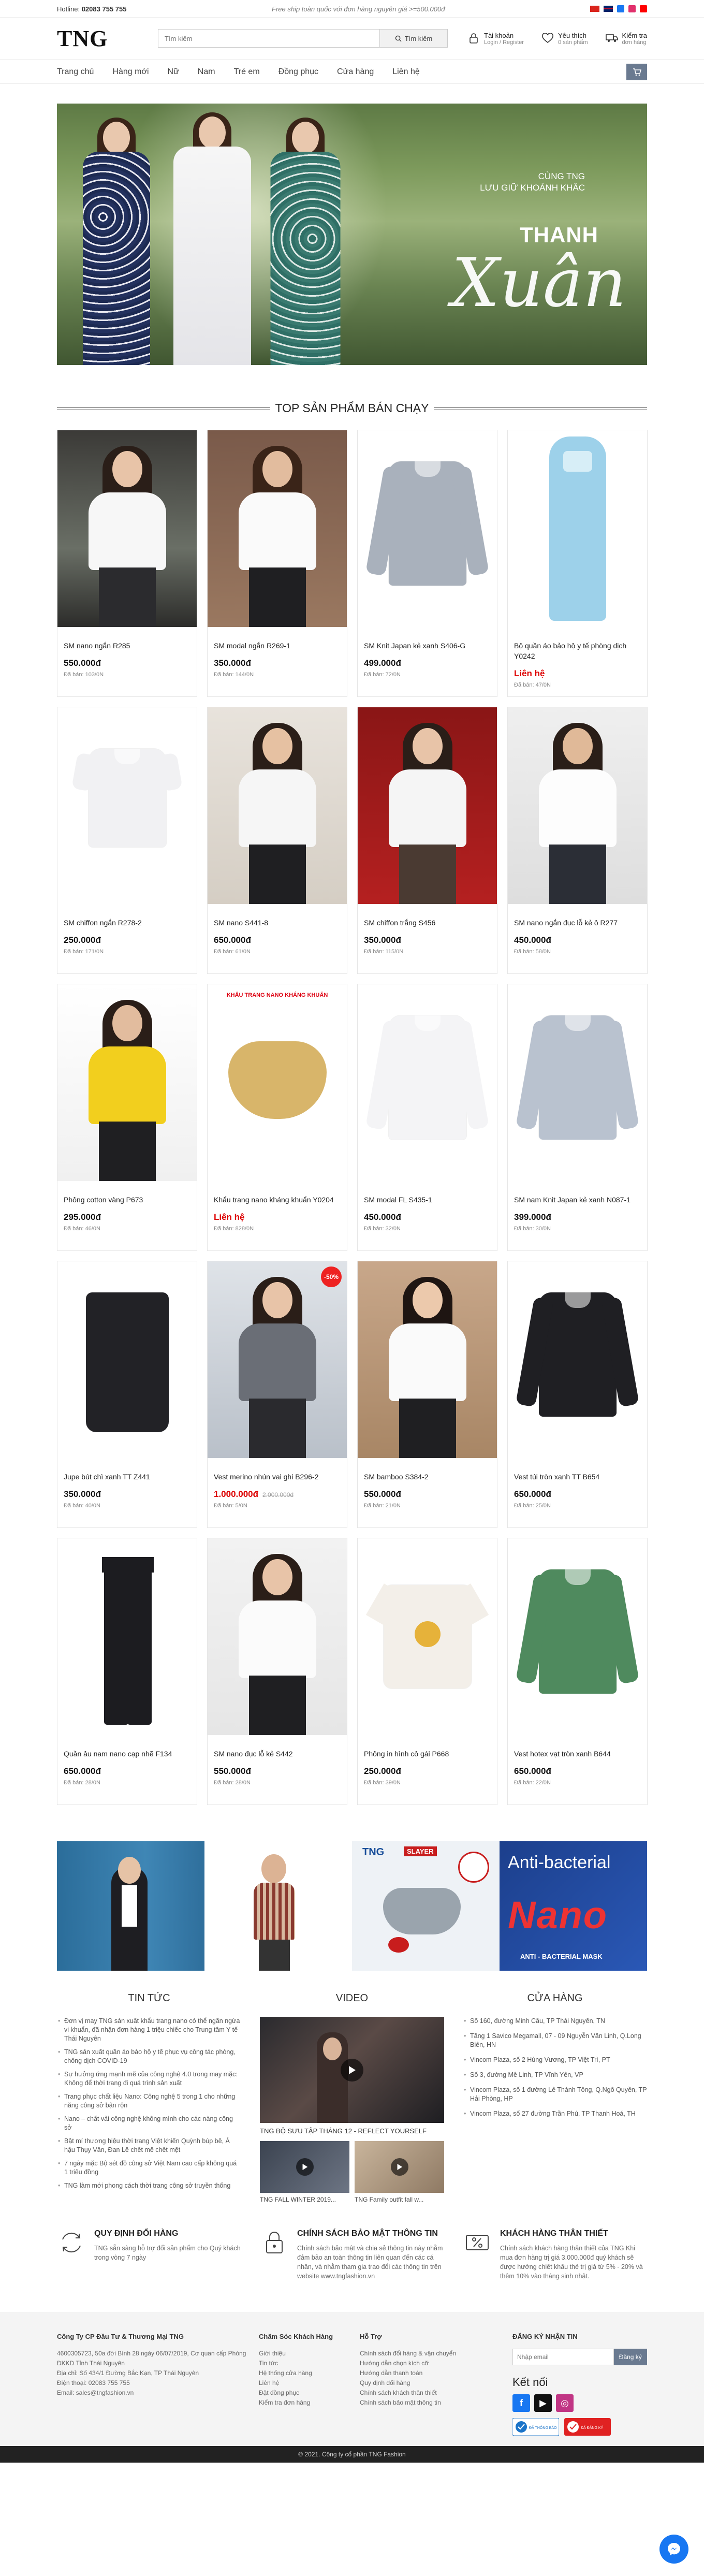 The width and height of the screenshot is (704, 2576). Describe the element at coordinates (352, 235) in the screenshot. I see `hero-banner: CÙNG TNG LƯU GIỮ KHOẢNH KHẮC THANH Xuân` at that location.